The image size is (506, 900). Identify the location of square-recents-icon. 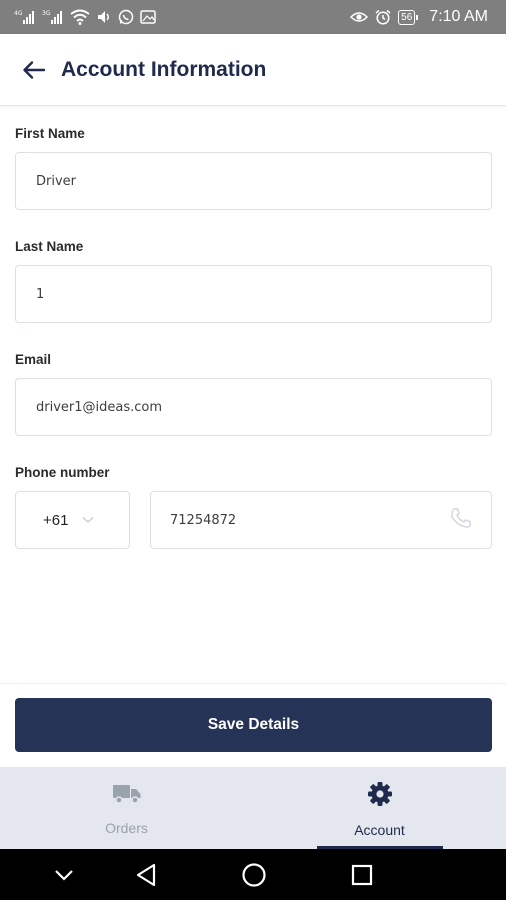
(362, 874).